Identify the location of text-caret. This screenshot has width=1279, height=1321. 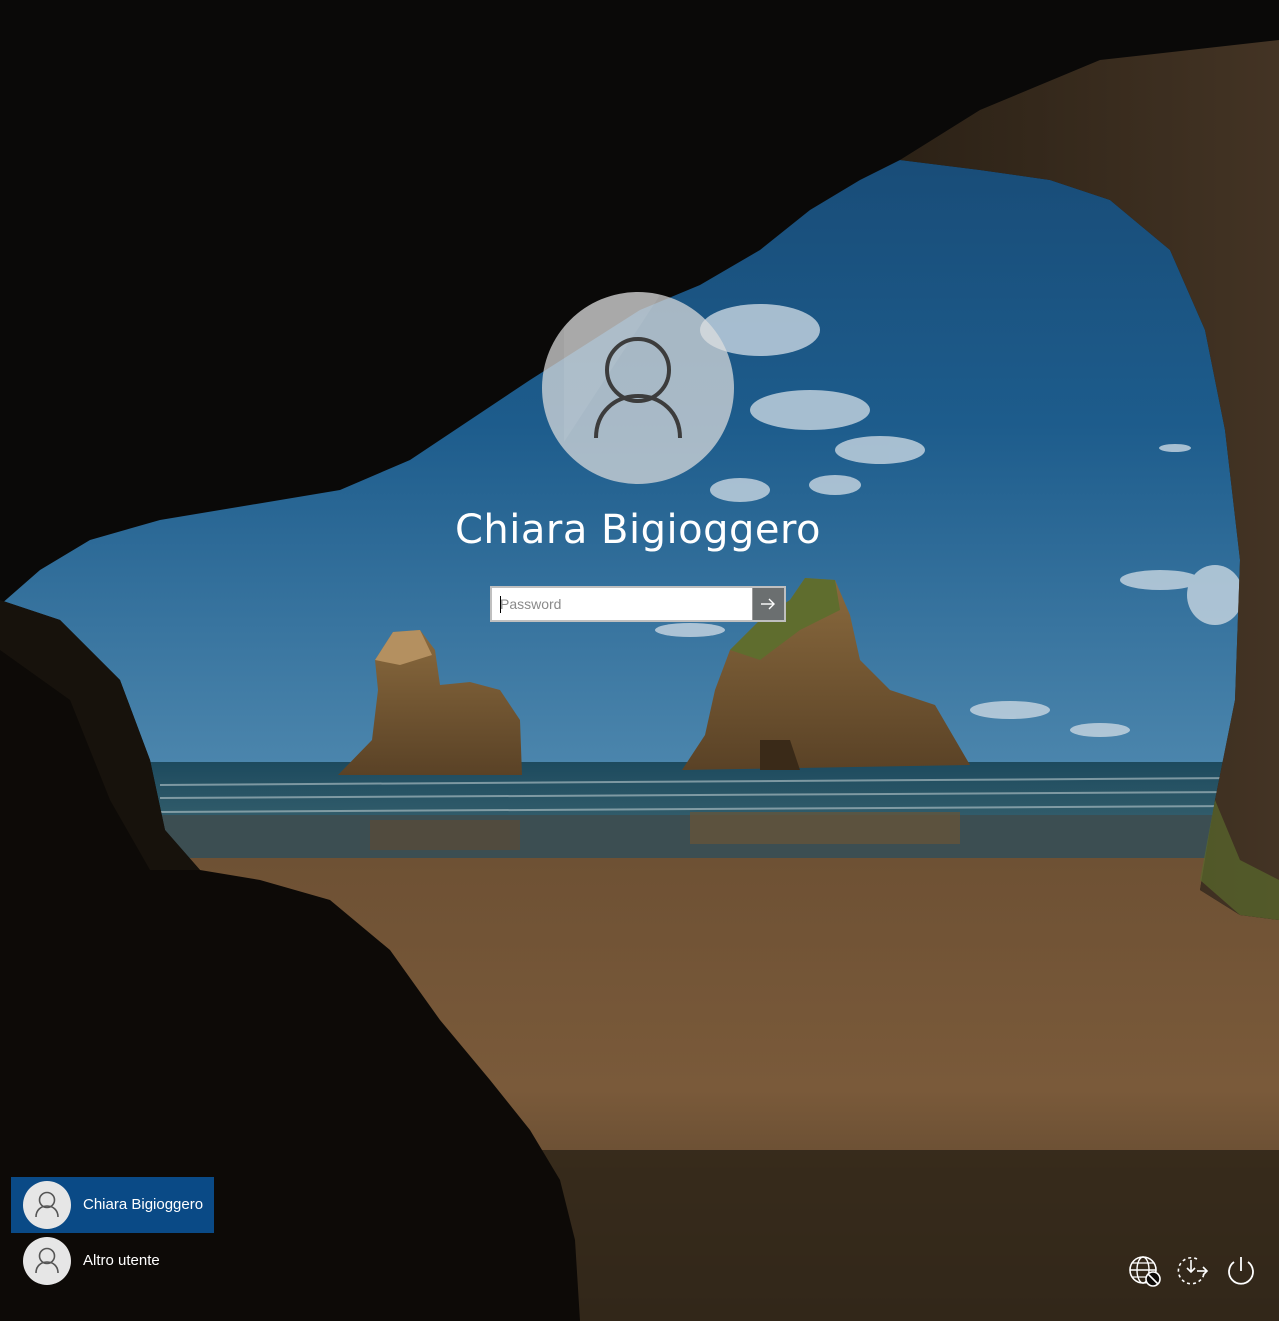
(500, 604).